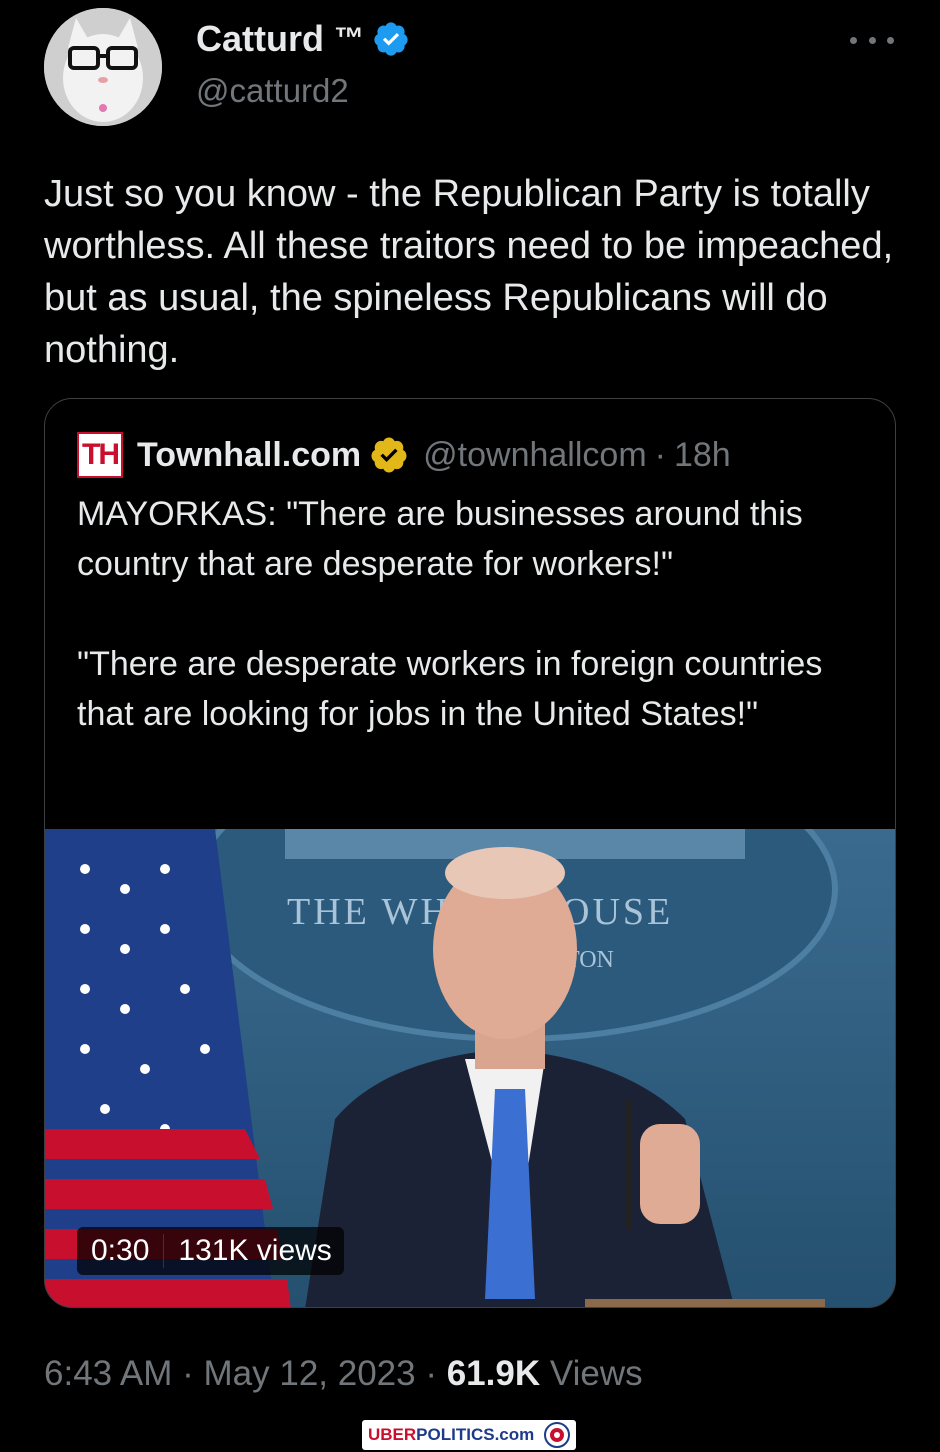 This screenshot has height=1452, width=940. I want to click on author-handle: @catturd2, so click(272, 91).